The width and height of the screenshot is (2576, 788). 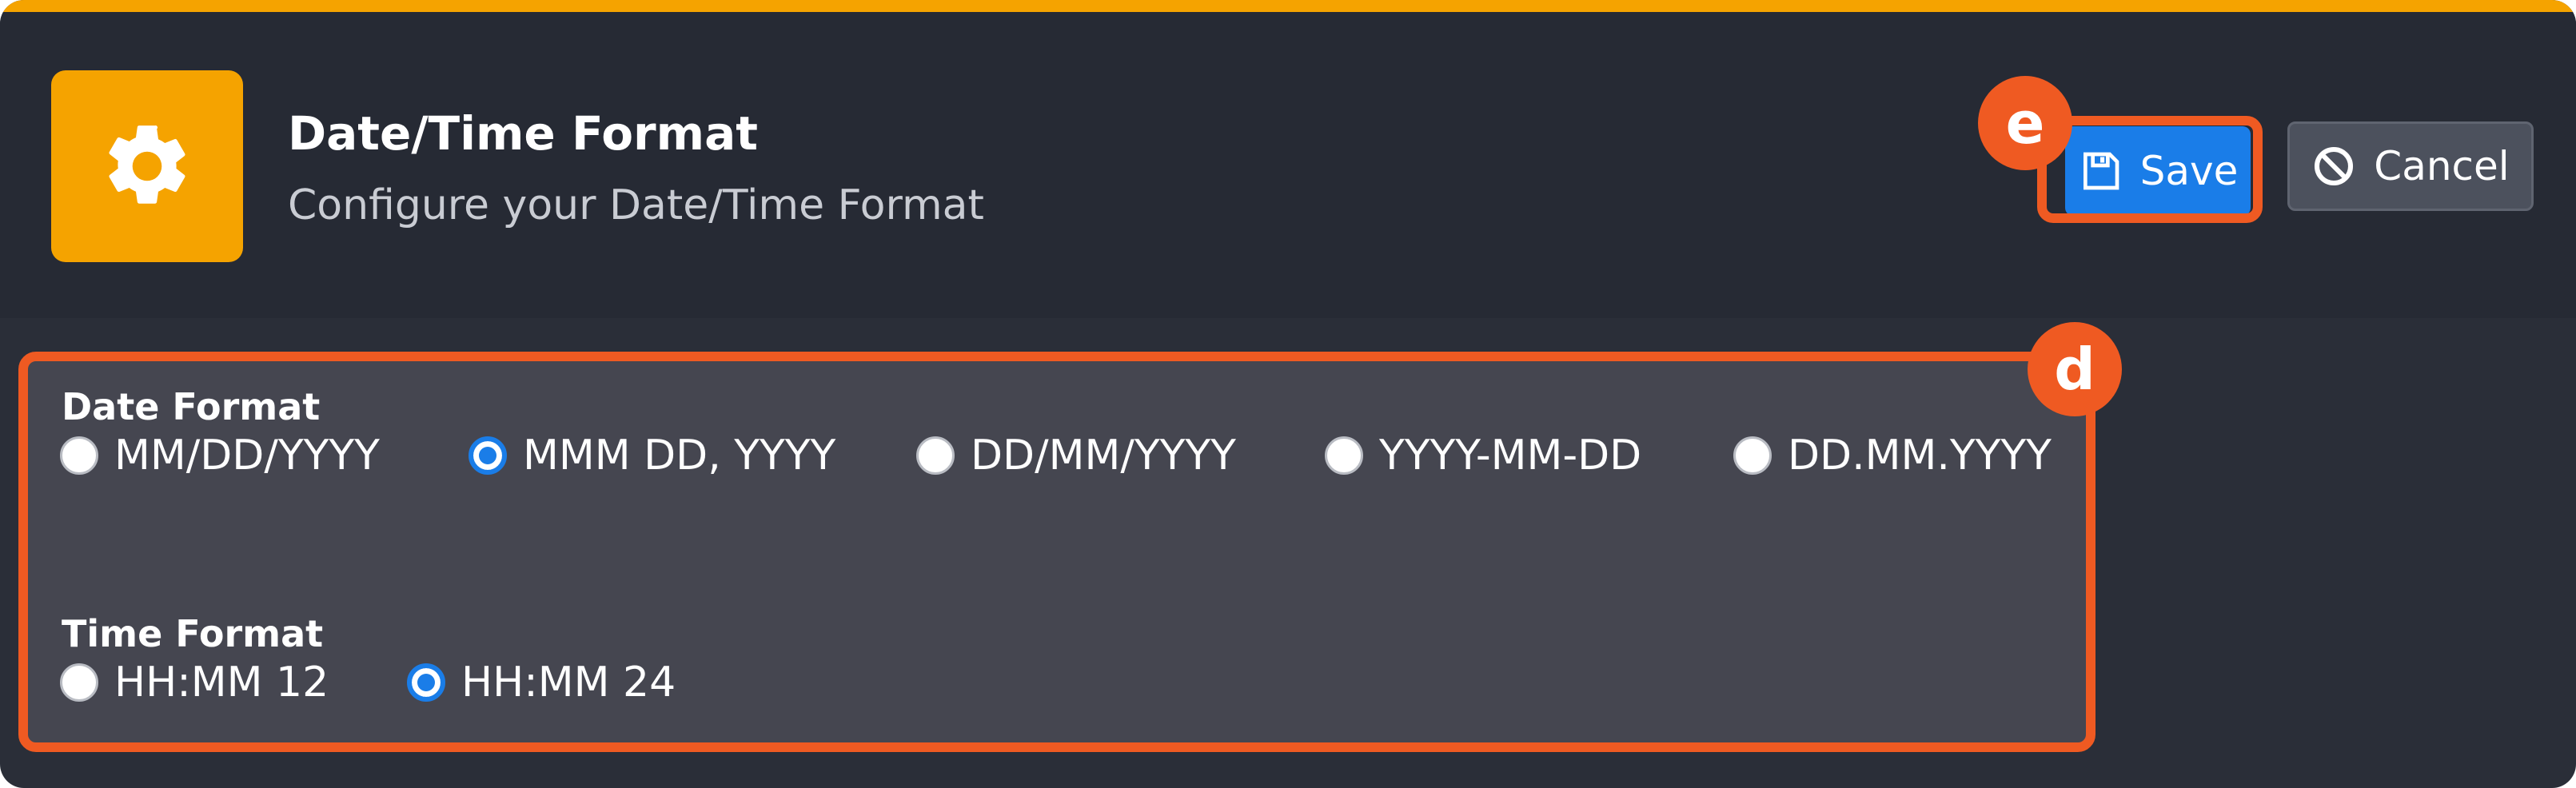 What do you see at coordinates (1920, 456) in the screenshot?
I see `date-option-label: DD.MM.YYYY` at bounding box center [1920, 456].